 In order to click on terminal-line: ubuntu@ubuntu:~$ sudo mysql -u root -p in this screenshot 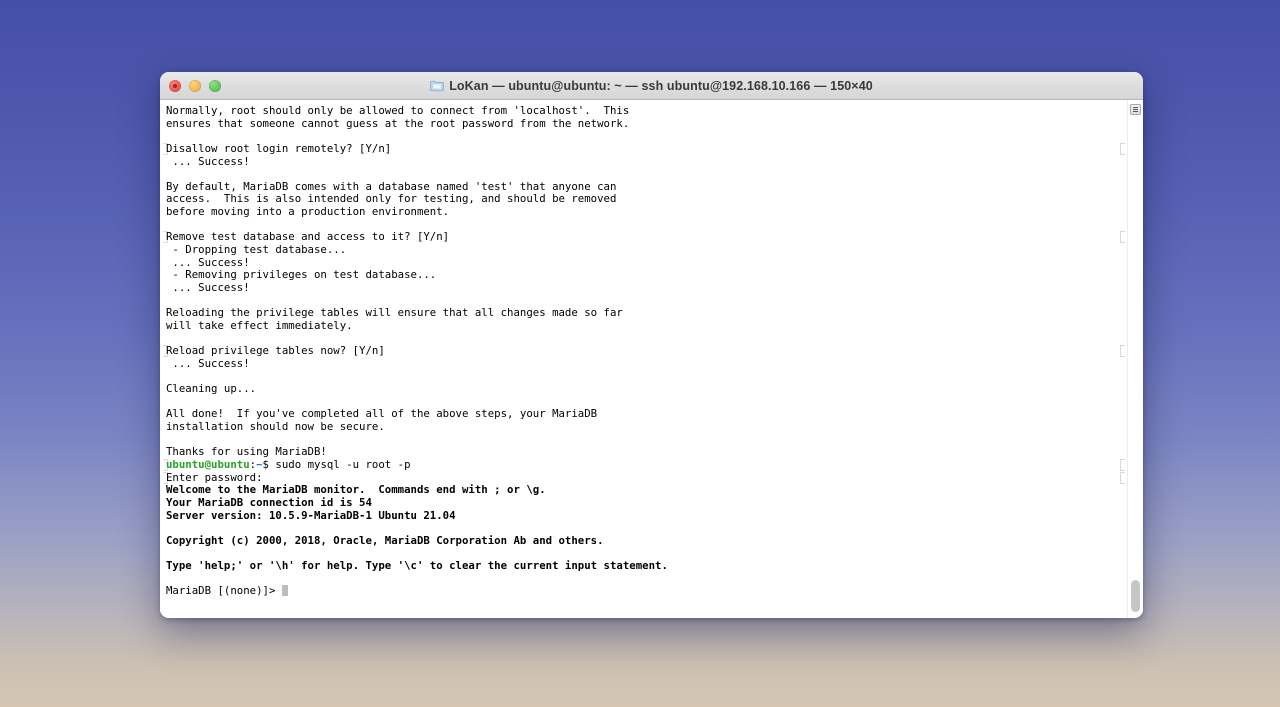, I will do `click(644, 465)`.